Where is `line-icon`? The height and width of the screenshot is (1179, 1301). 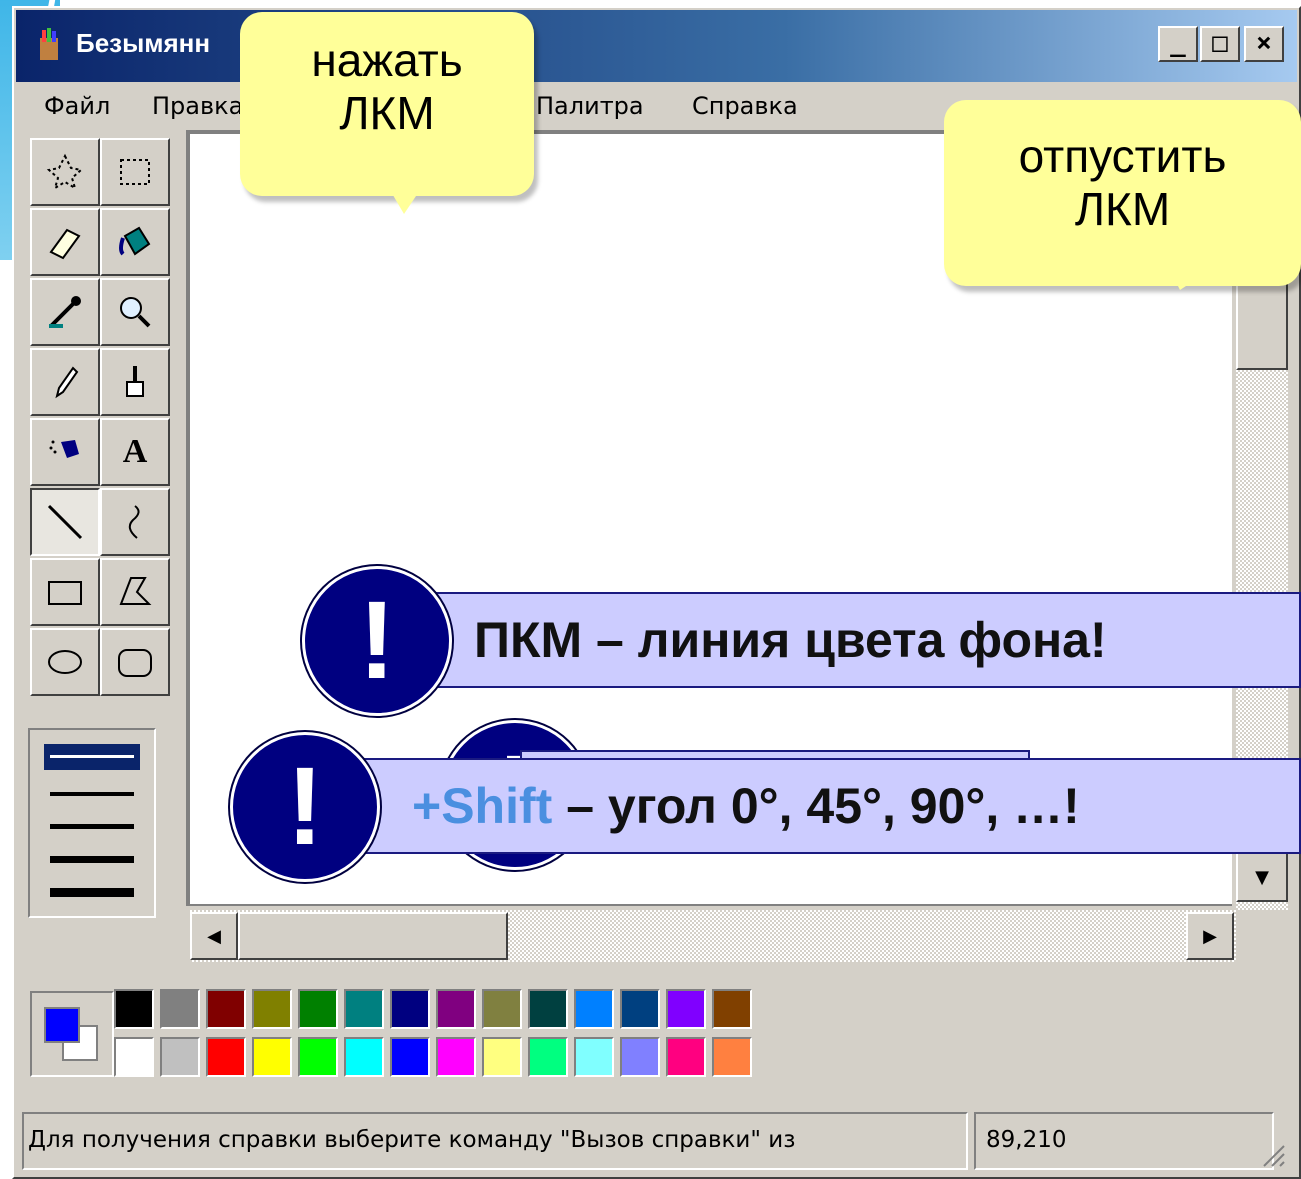
line-icon is located at coordinates (65, 522).